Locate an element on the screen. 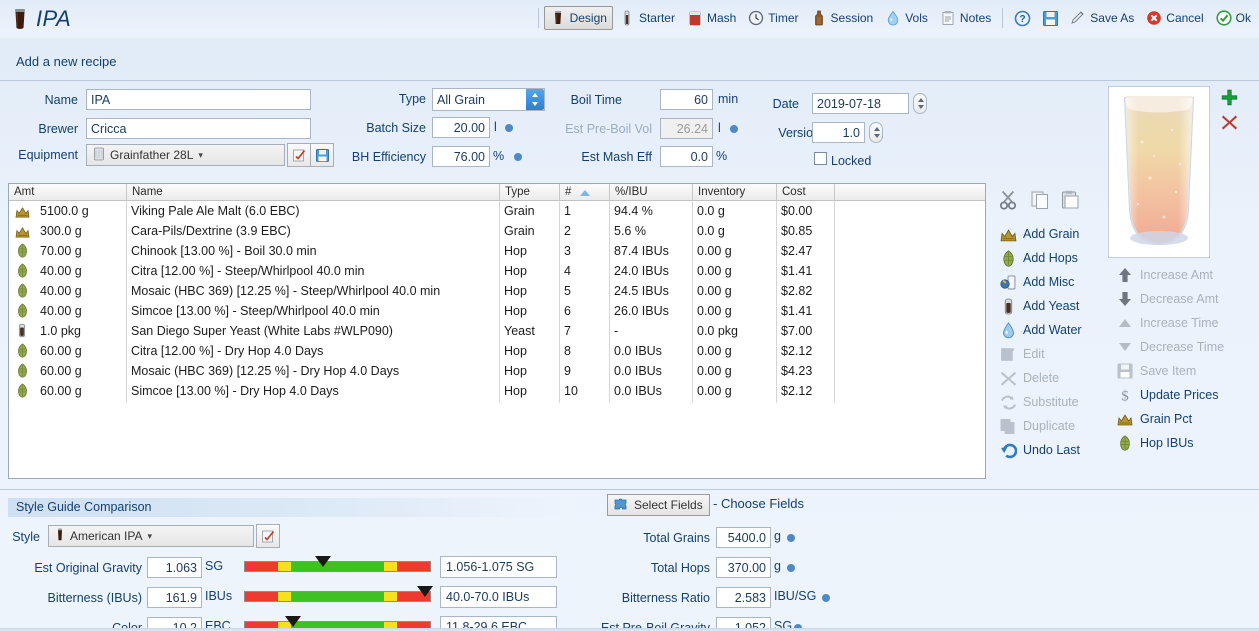 Image resolution: width=1259 pixels, height=631 pixels. cf-unit: g is located at coordinates (777, 566).